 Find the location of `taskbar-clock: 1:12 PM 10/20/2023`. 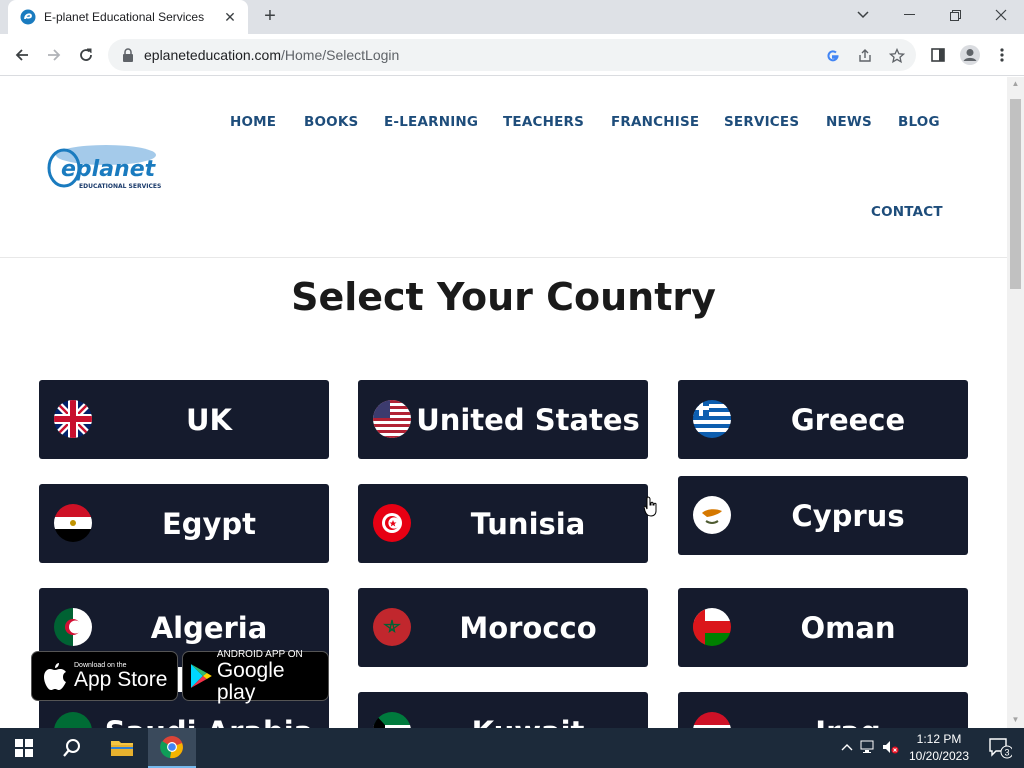

taskbar-clock: 1:12 PM 10/20/2023 is located at coordinates (939, 748).